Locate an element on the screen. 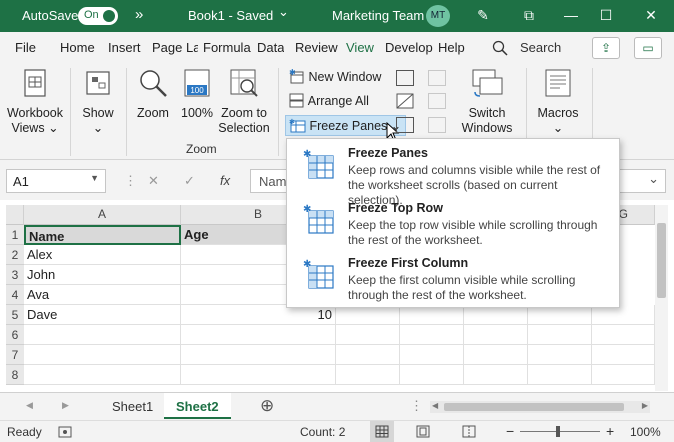 This screenshot has height=442, width=674. cell-c7 is located at coordinates (368, 355).